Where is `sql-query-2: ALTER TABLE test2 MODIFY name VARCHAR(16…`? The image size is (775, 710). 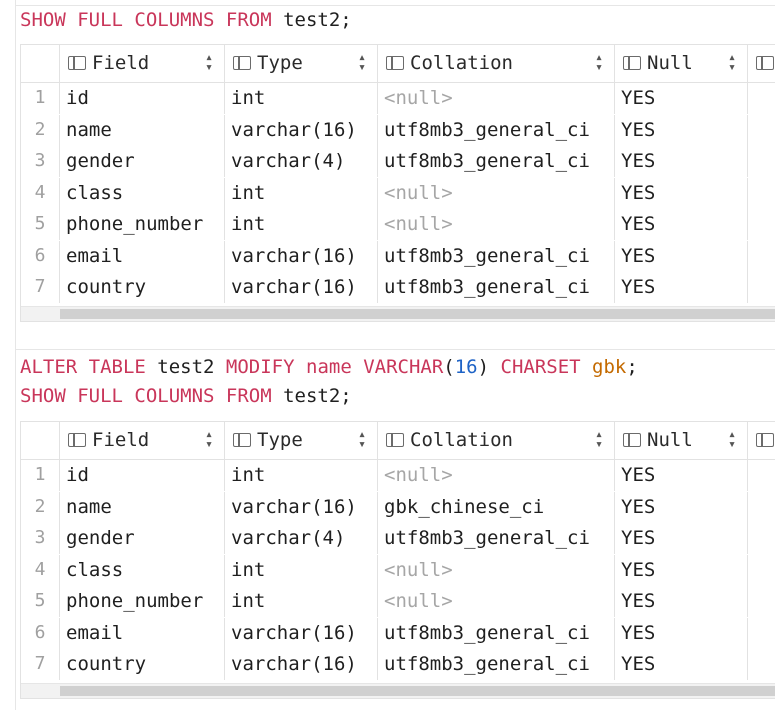
sql-query-2: ALTER TABLE test2 MODIFY name VARCHAR(16… is located at coordinates (329, 367).